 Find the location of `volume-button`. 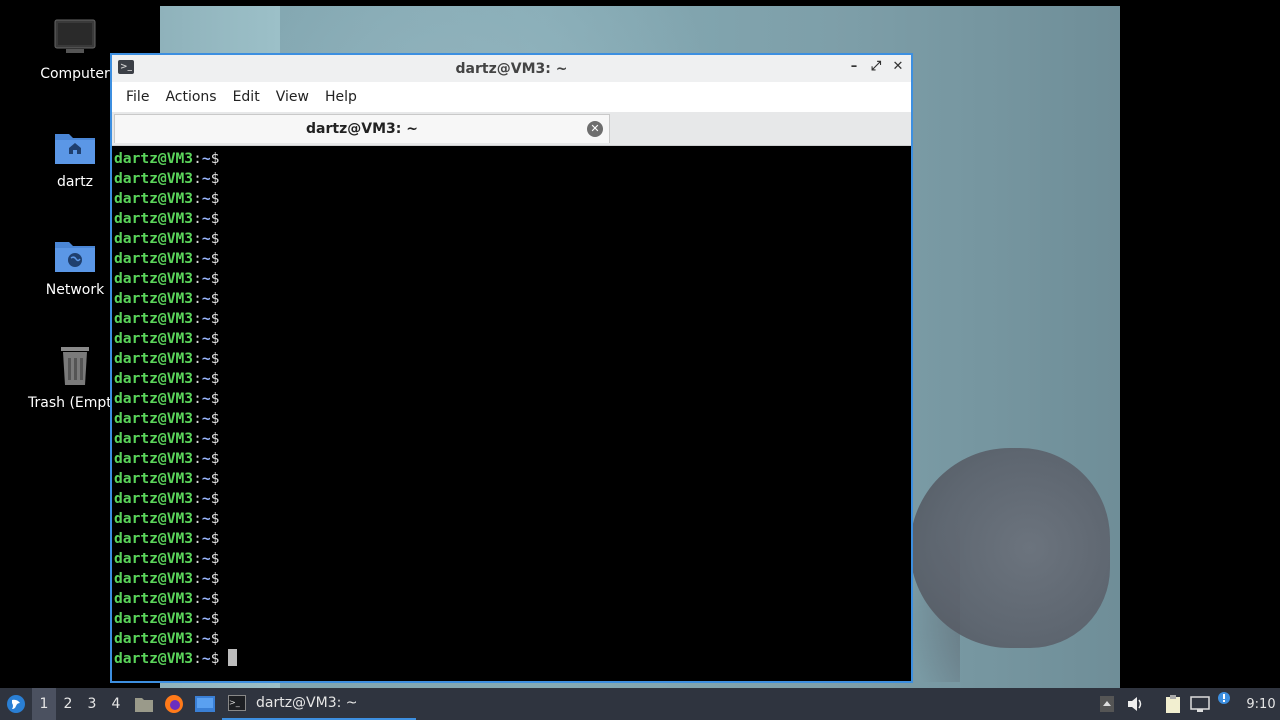

volume-button is located at coordinates (1136, 704).